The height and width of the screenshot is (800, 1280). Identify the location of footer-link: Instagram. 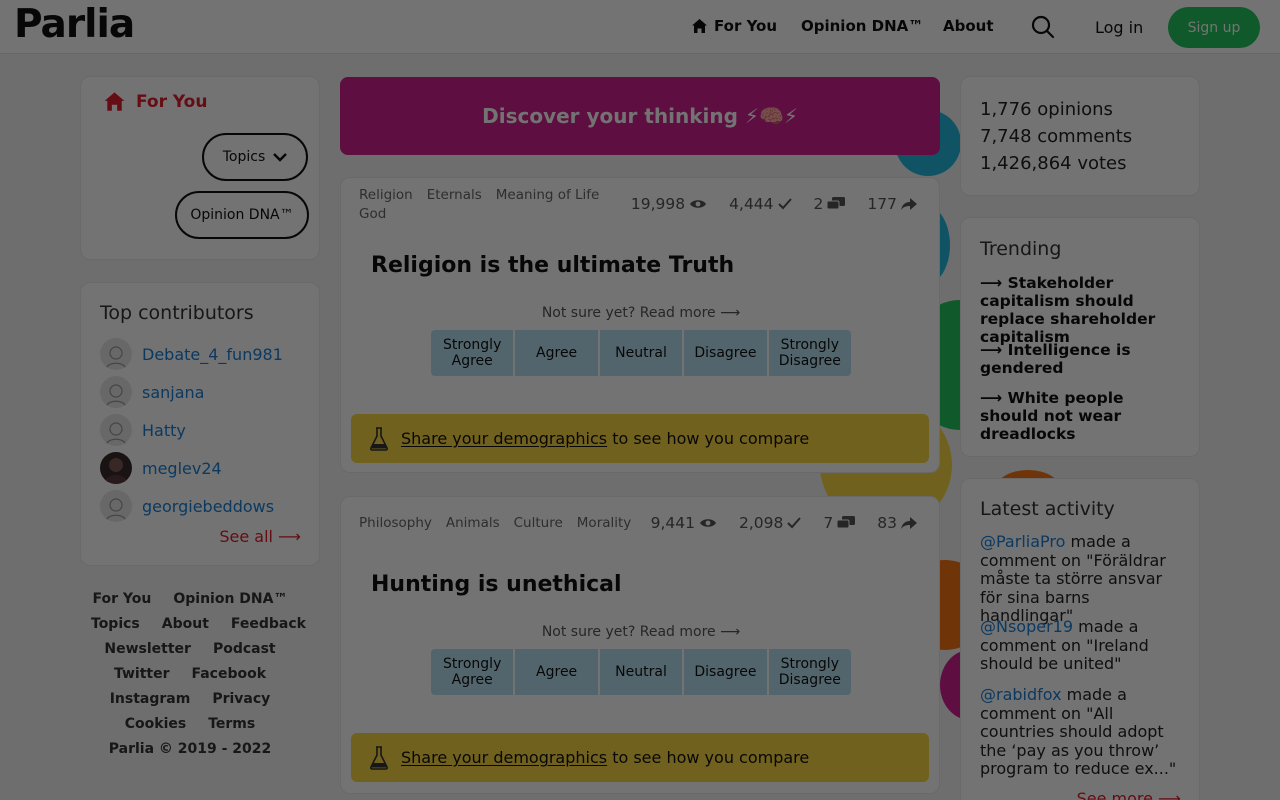
(150, 699).